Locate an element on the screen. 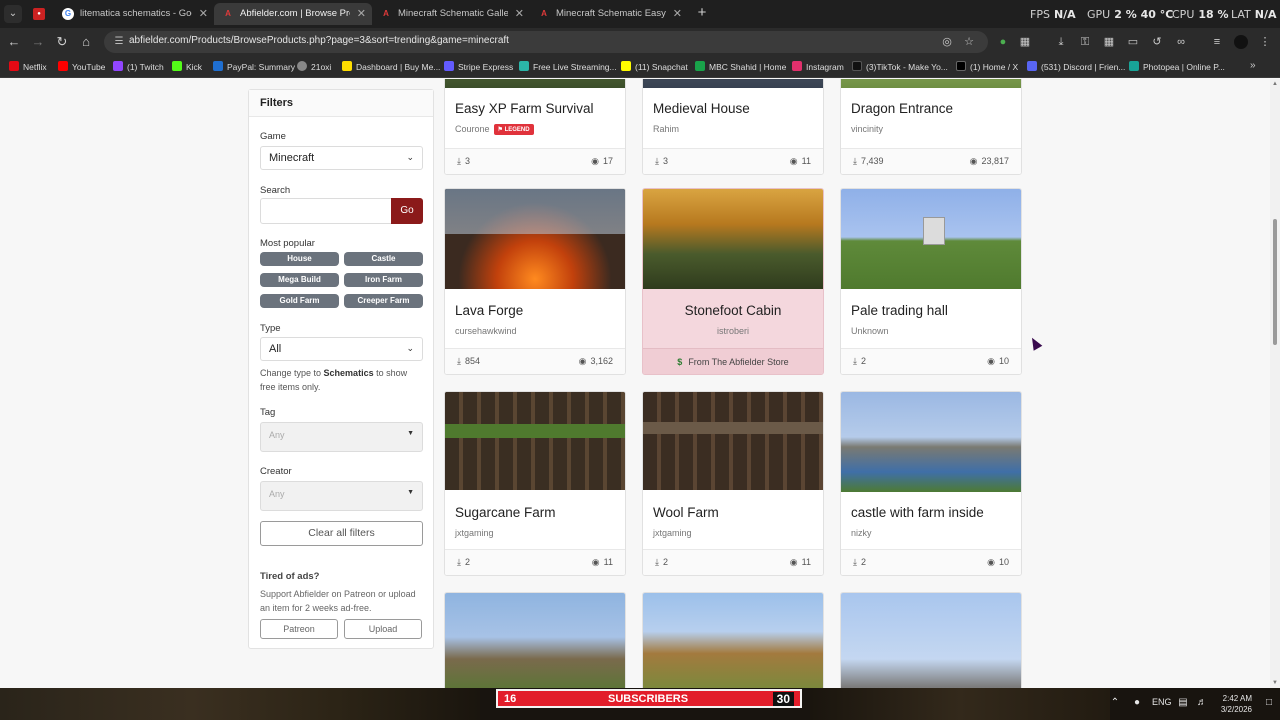 The image size is (1280, 720). product-card: Pale trading hall Unknown ⤓ 2 ◉ 10 is located at coordinates (931, 281).